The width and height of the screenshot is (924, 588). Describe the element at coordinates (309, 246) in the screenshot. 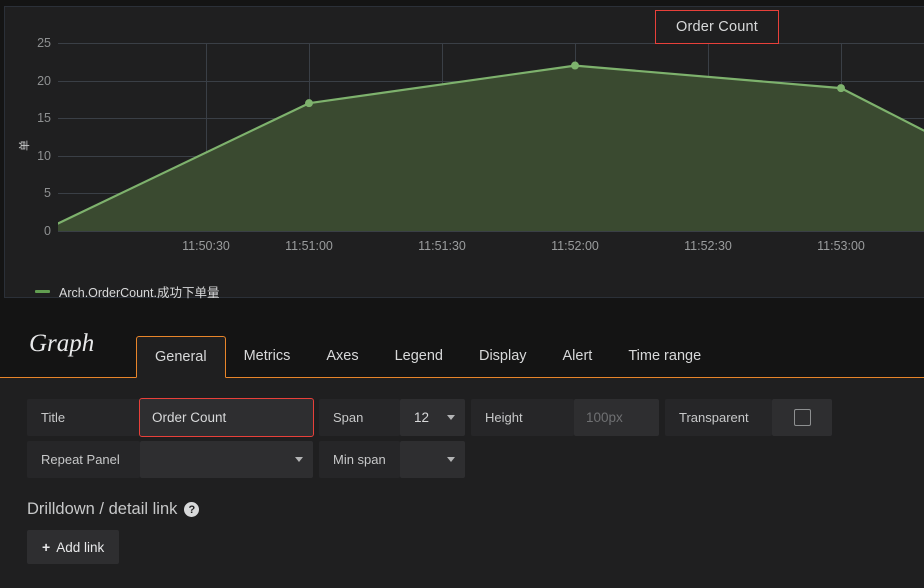

I see `x-axis-tick: 11:51:00` at that location.